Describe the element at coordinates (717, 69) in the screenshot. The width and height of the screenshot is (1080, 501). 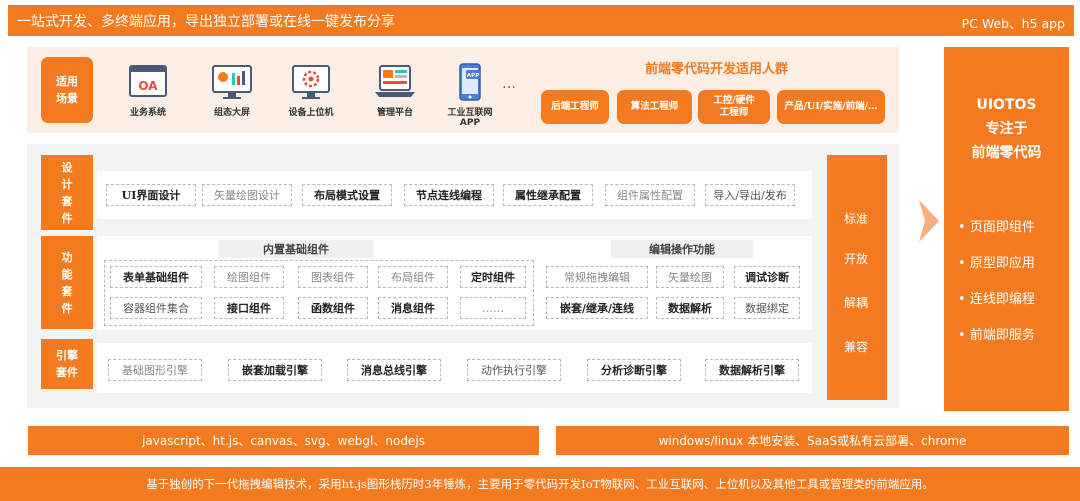
I see `audience-title: 前端零代码开发适用人群` at that location.